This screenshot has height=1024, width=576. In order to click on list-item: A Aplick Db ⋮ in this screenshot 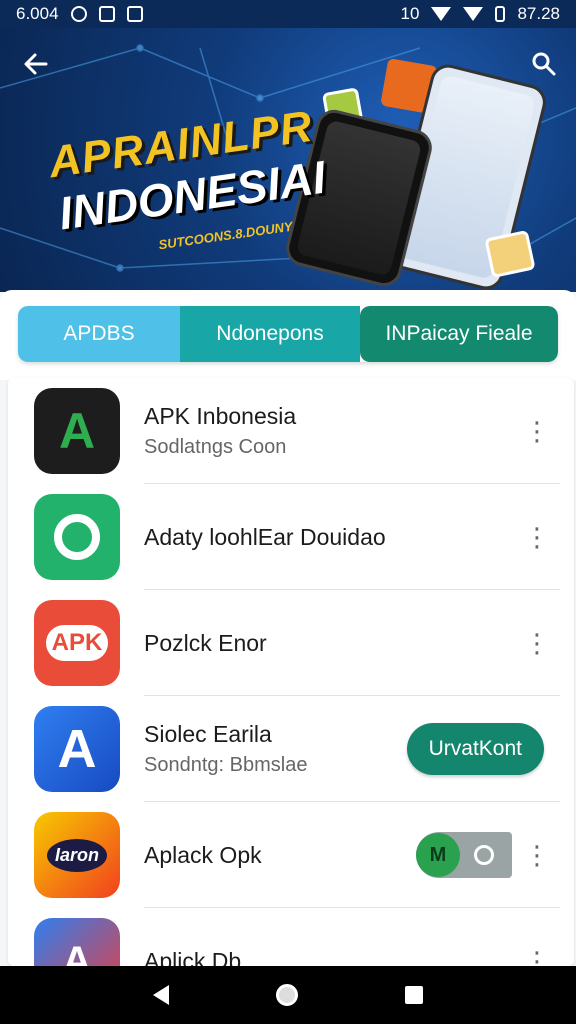, I will do `click(291, 937)`.